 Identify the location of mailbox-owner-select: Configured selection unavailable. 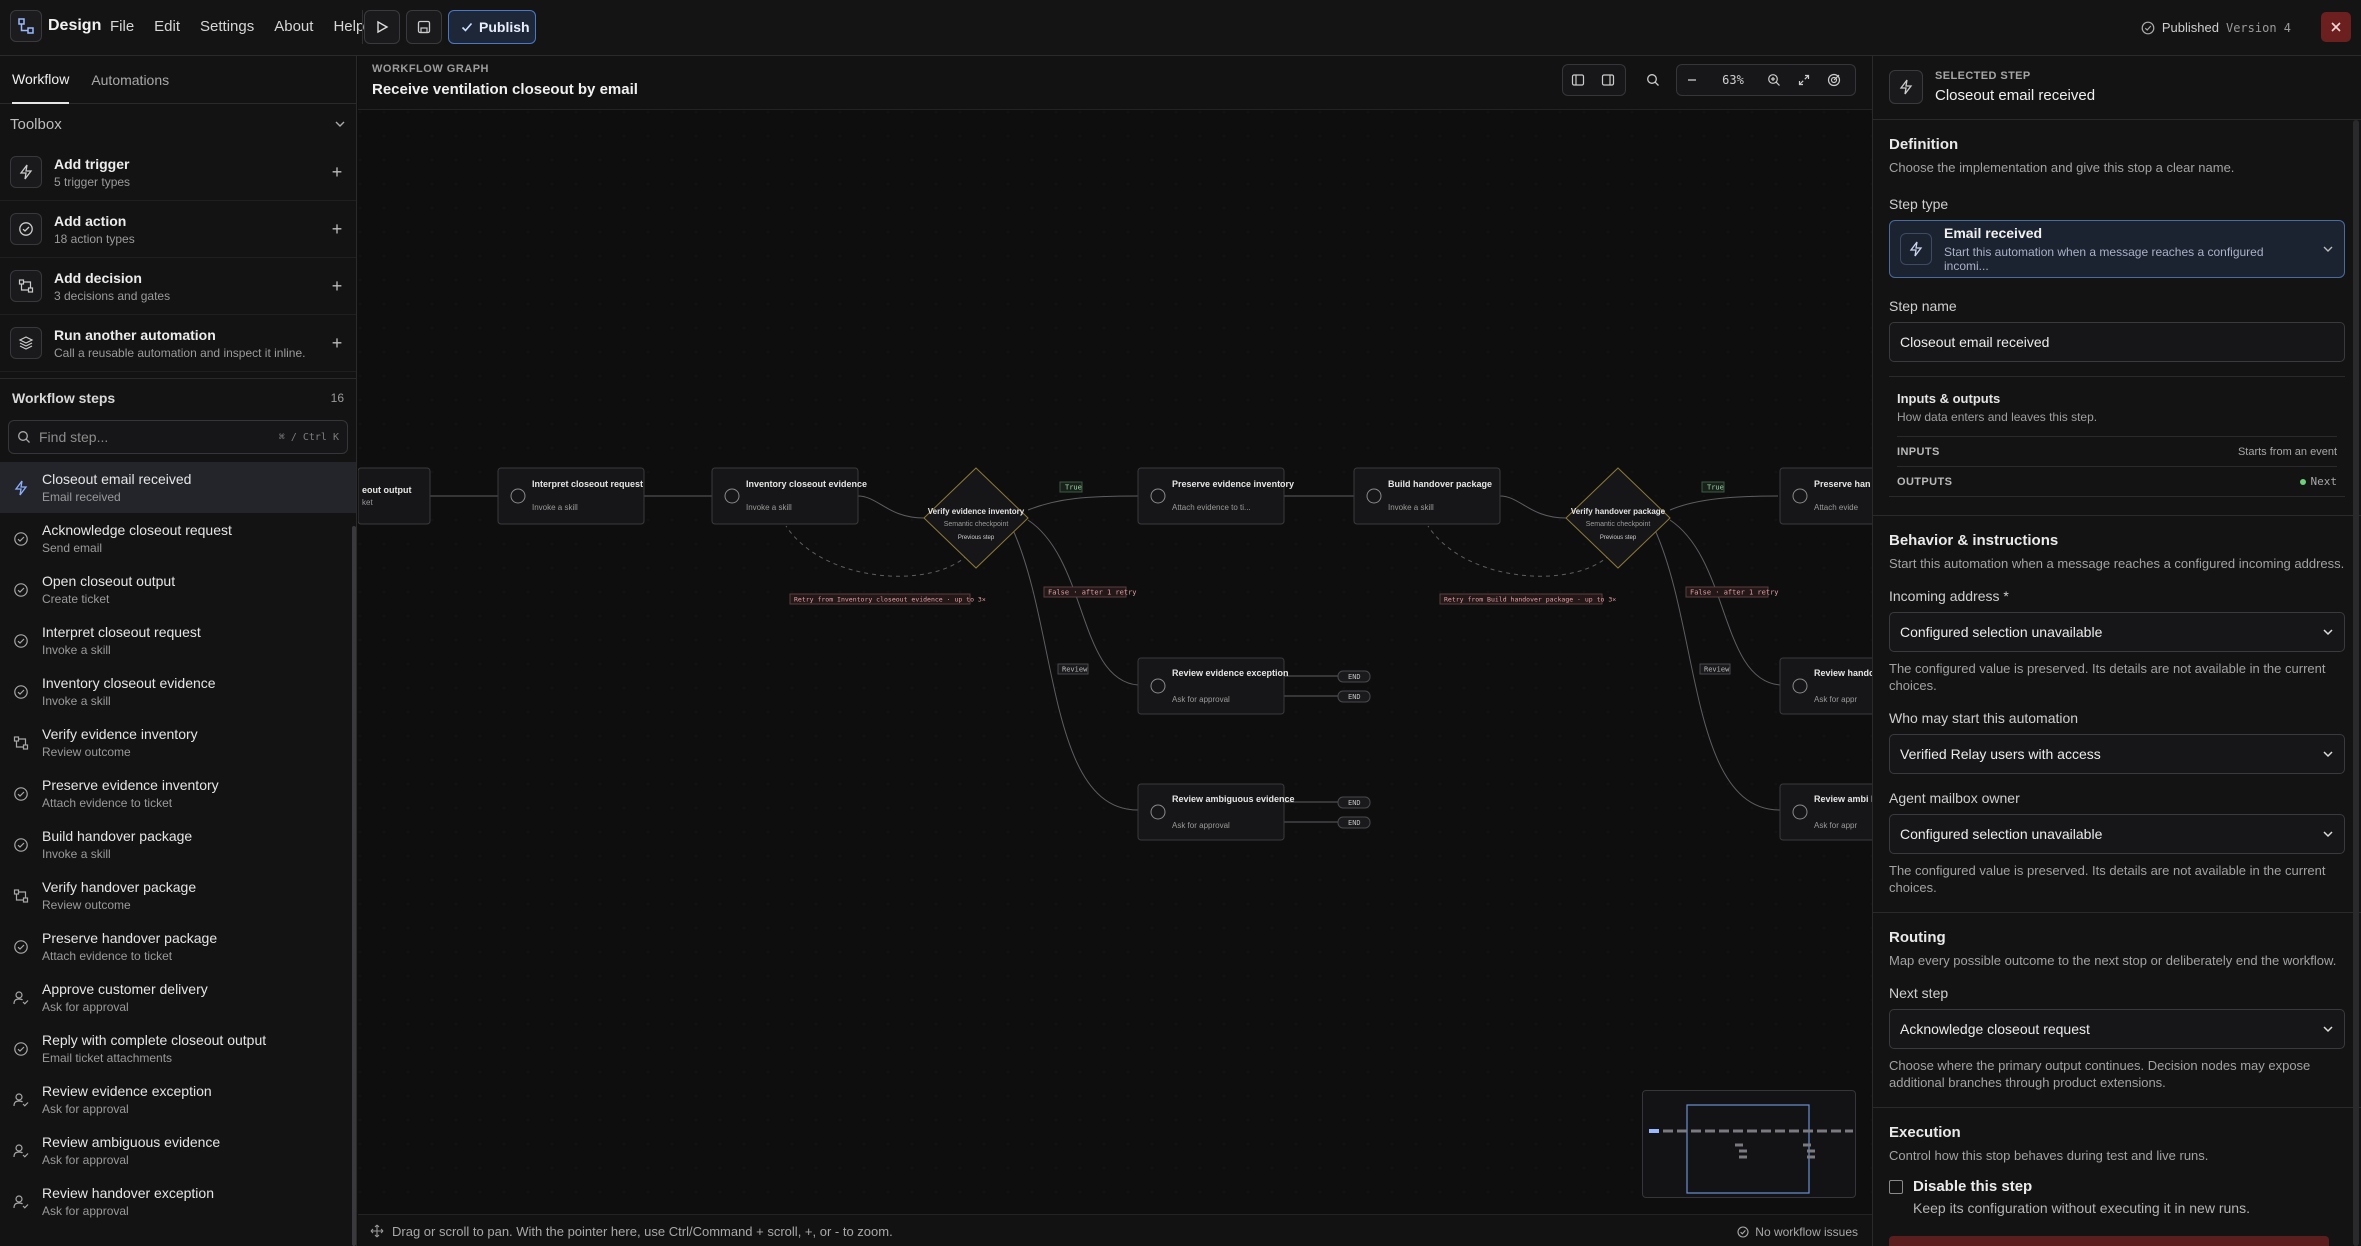
(2117, 834).